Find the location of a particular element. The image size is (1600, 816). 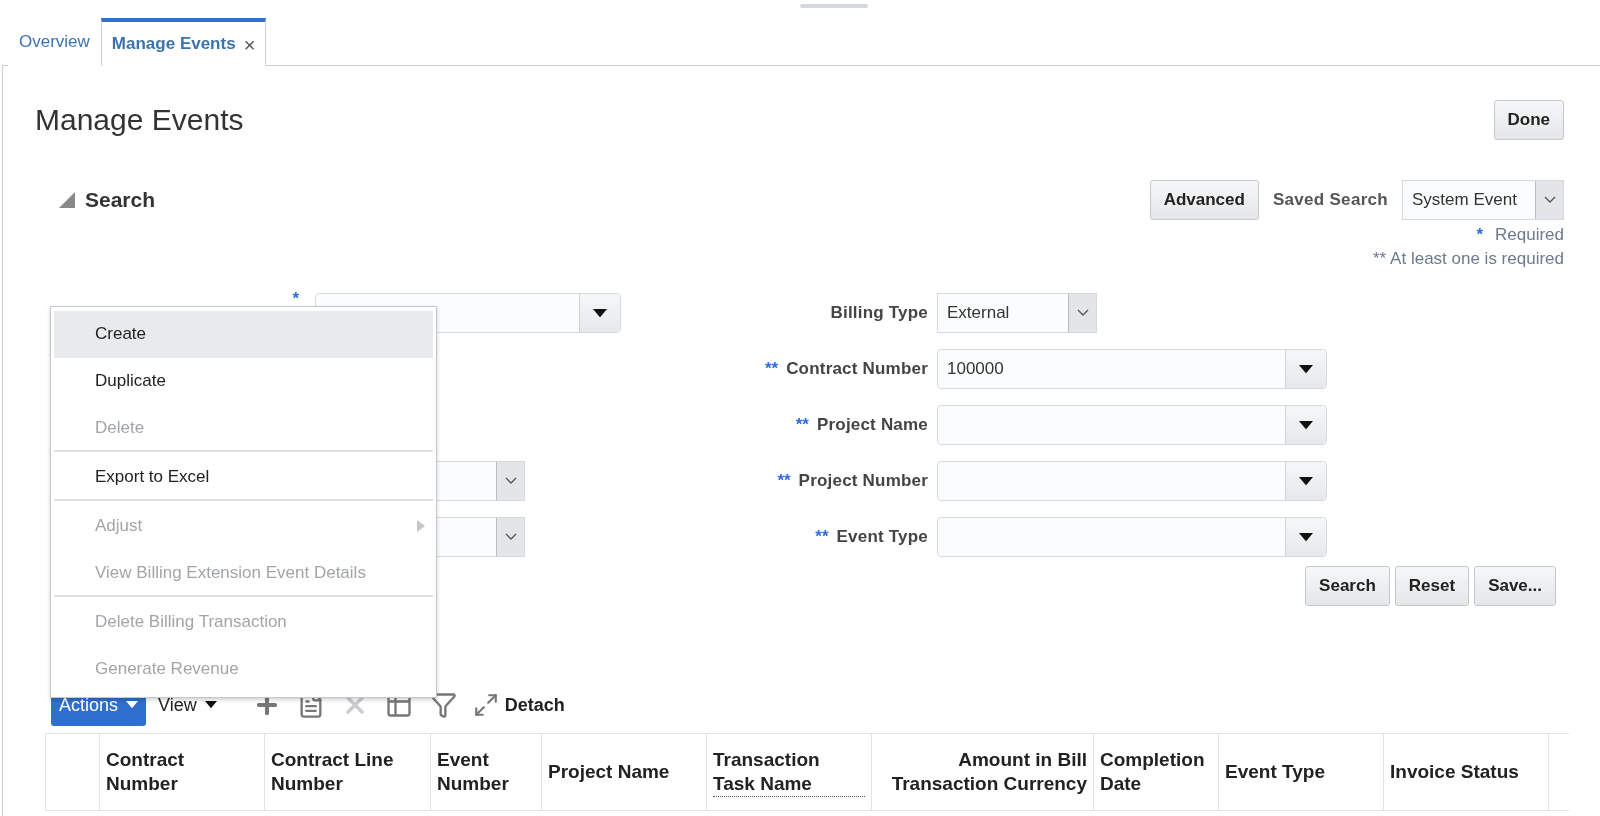

advanced-button: Advanced is located at coordinates (1204, 200).